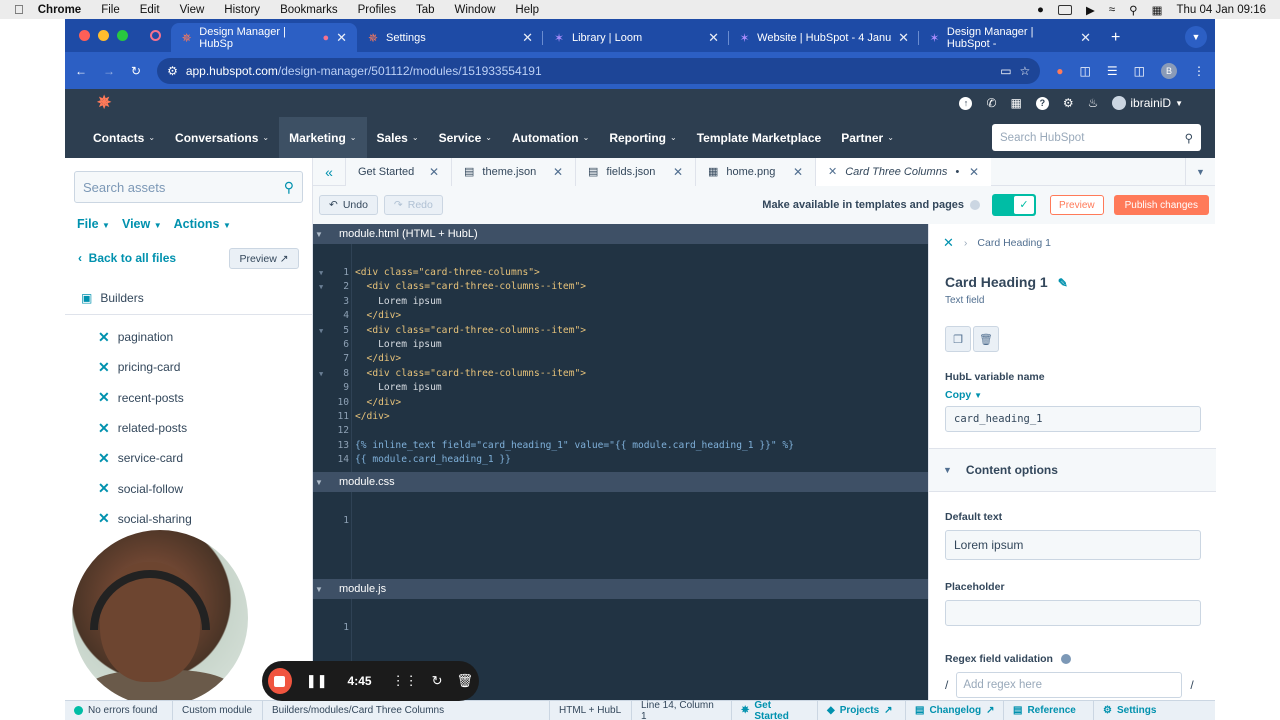 This screenshot has height=720, width=1280. I want to click on help-icon: ?, so click(1042, 103).